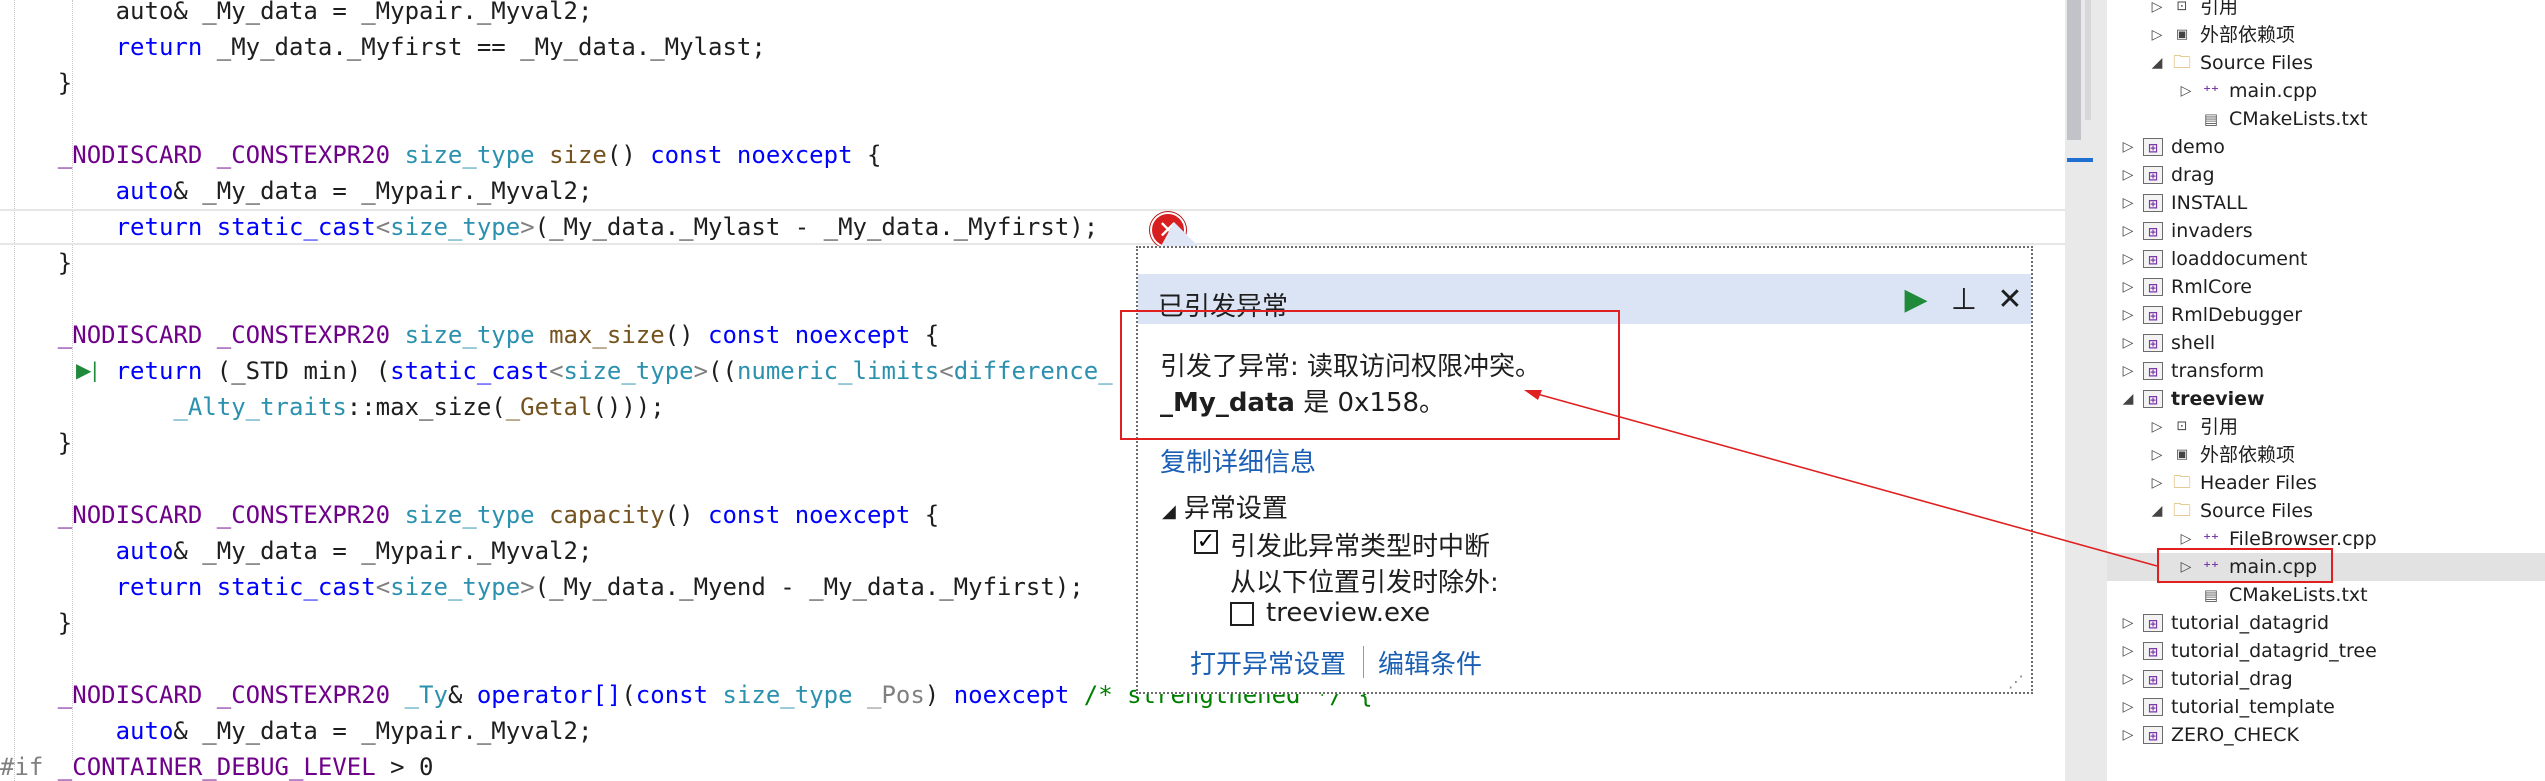  Describe the element at coordinates (470, 371) in the screenshot. I see `code-token: static_cast` at that location.